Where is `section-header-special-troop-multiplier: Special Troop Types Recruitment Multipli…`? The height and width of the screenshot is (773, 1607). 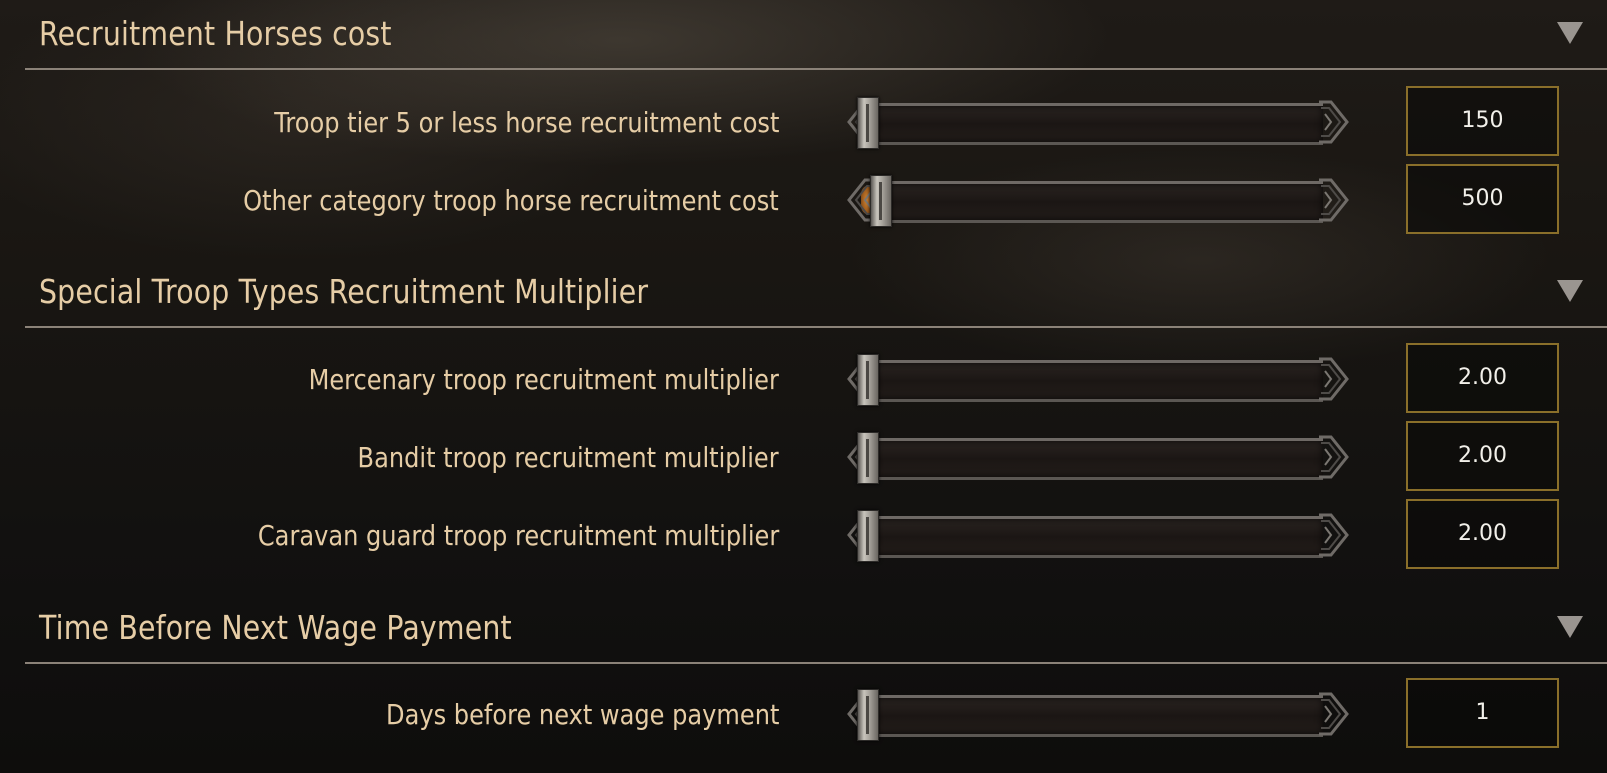
section-header-special-troop-multiplier: Special Troop Types Recruitment Multipli… is located at coordinates (816, 293).